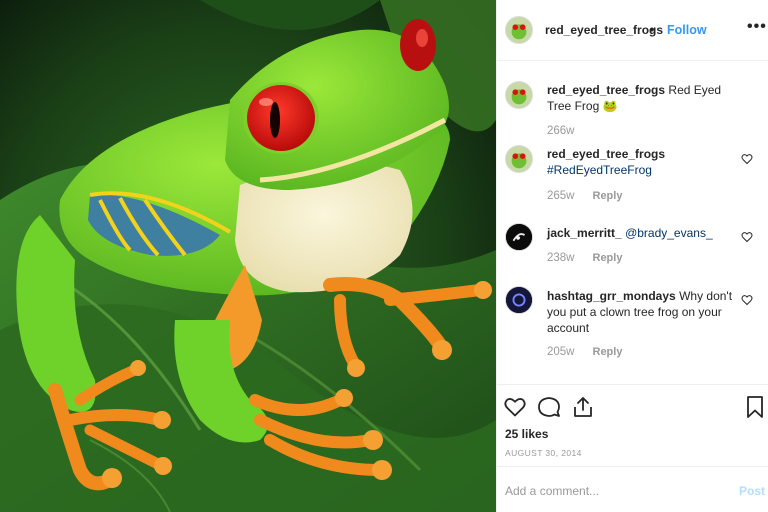 The width and height of the screenshot is (768, 512). I want to click on comment-text: red_eyed_tree_frogs #RedEyedTreeFrog, so click(642, 162).